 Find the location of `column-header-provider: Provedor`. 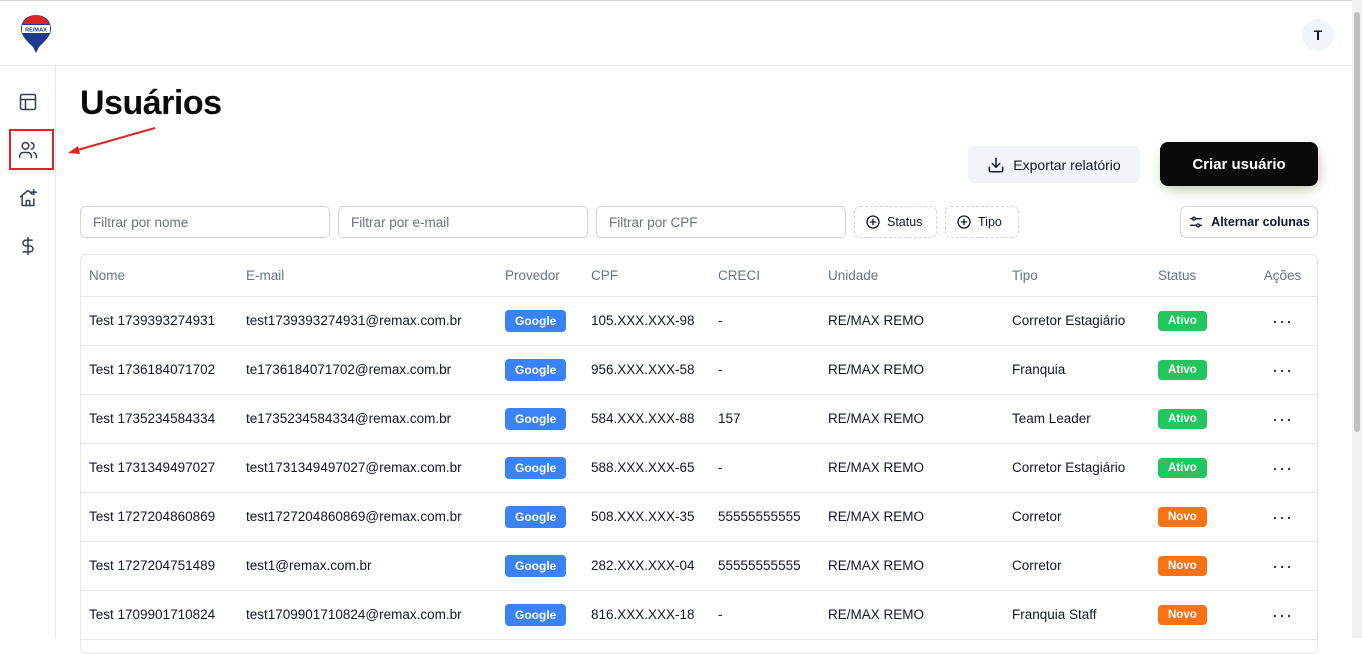

column-header-provider: Provedor is located at coordinates (540, 276).